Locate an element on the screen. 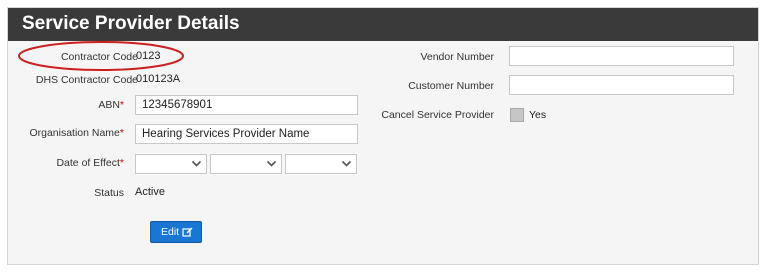 Image resolution: width=768 pixels, height=273 pixels. edit-icon is located at coordinates (187, 232).